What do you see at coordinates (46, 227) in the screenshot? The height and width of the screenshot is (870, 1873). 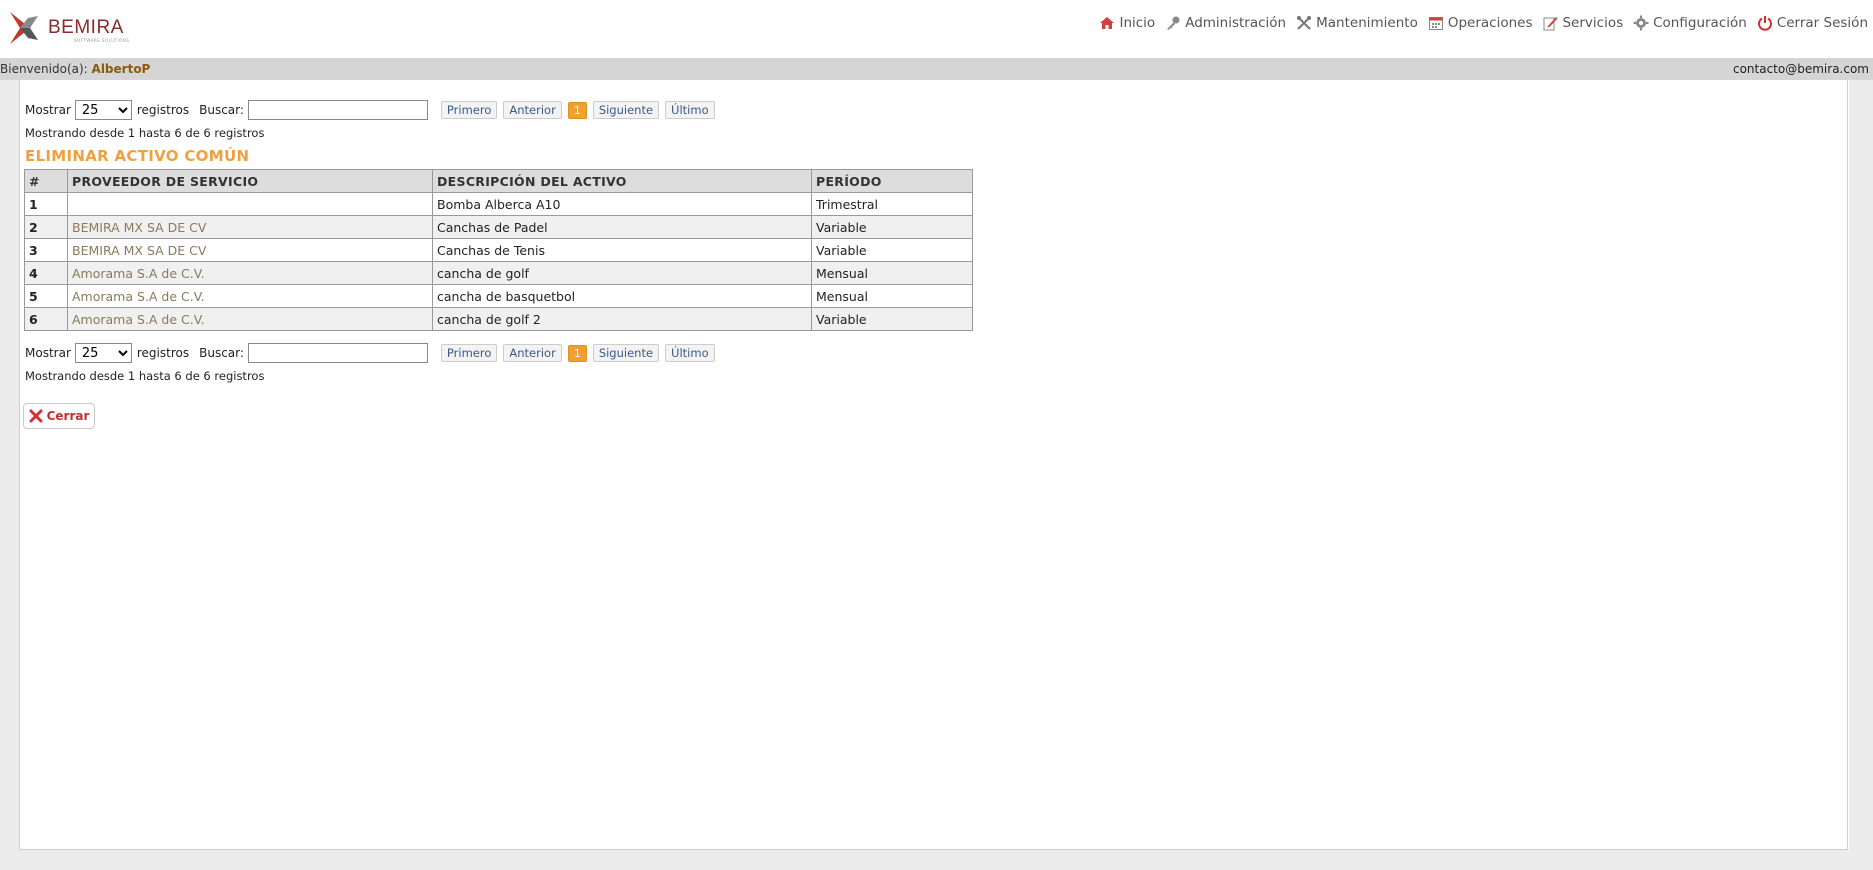 I see `row-number: 2` at bounding box center [46, 227].